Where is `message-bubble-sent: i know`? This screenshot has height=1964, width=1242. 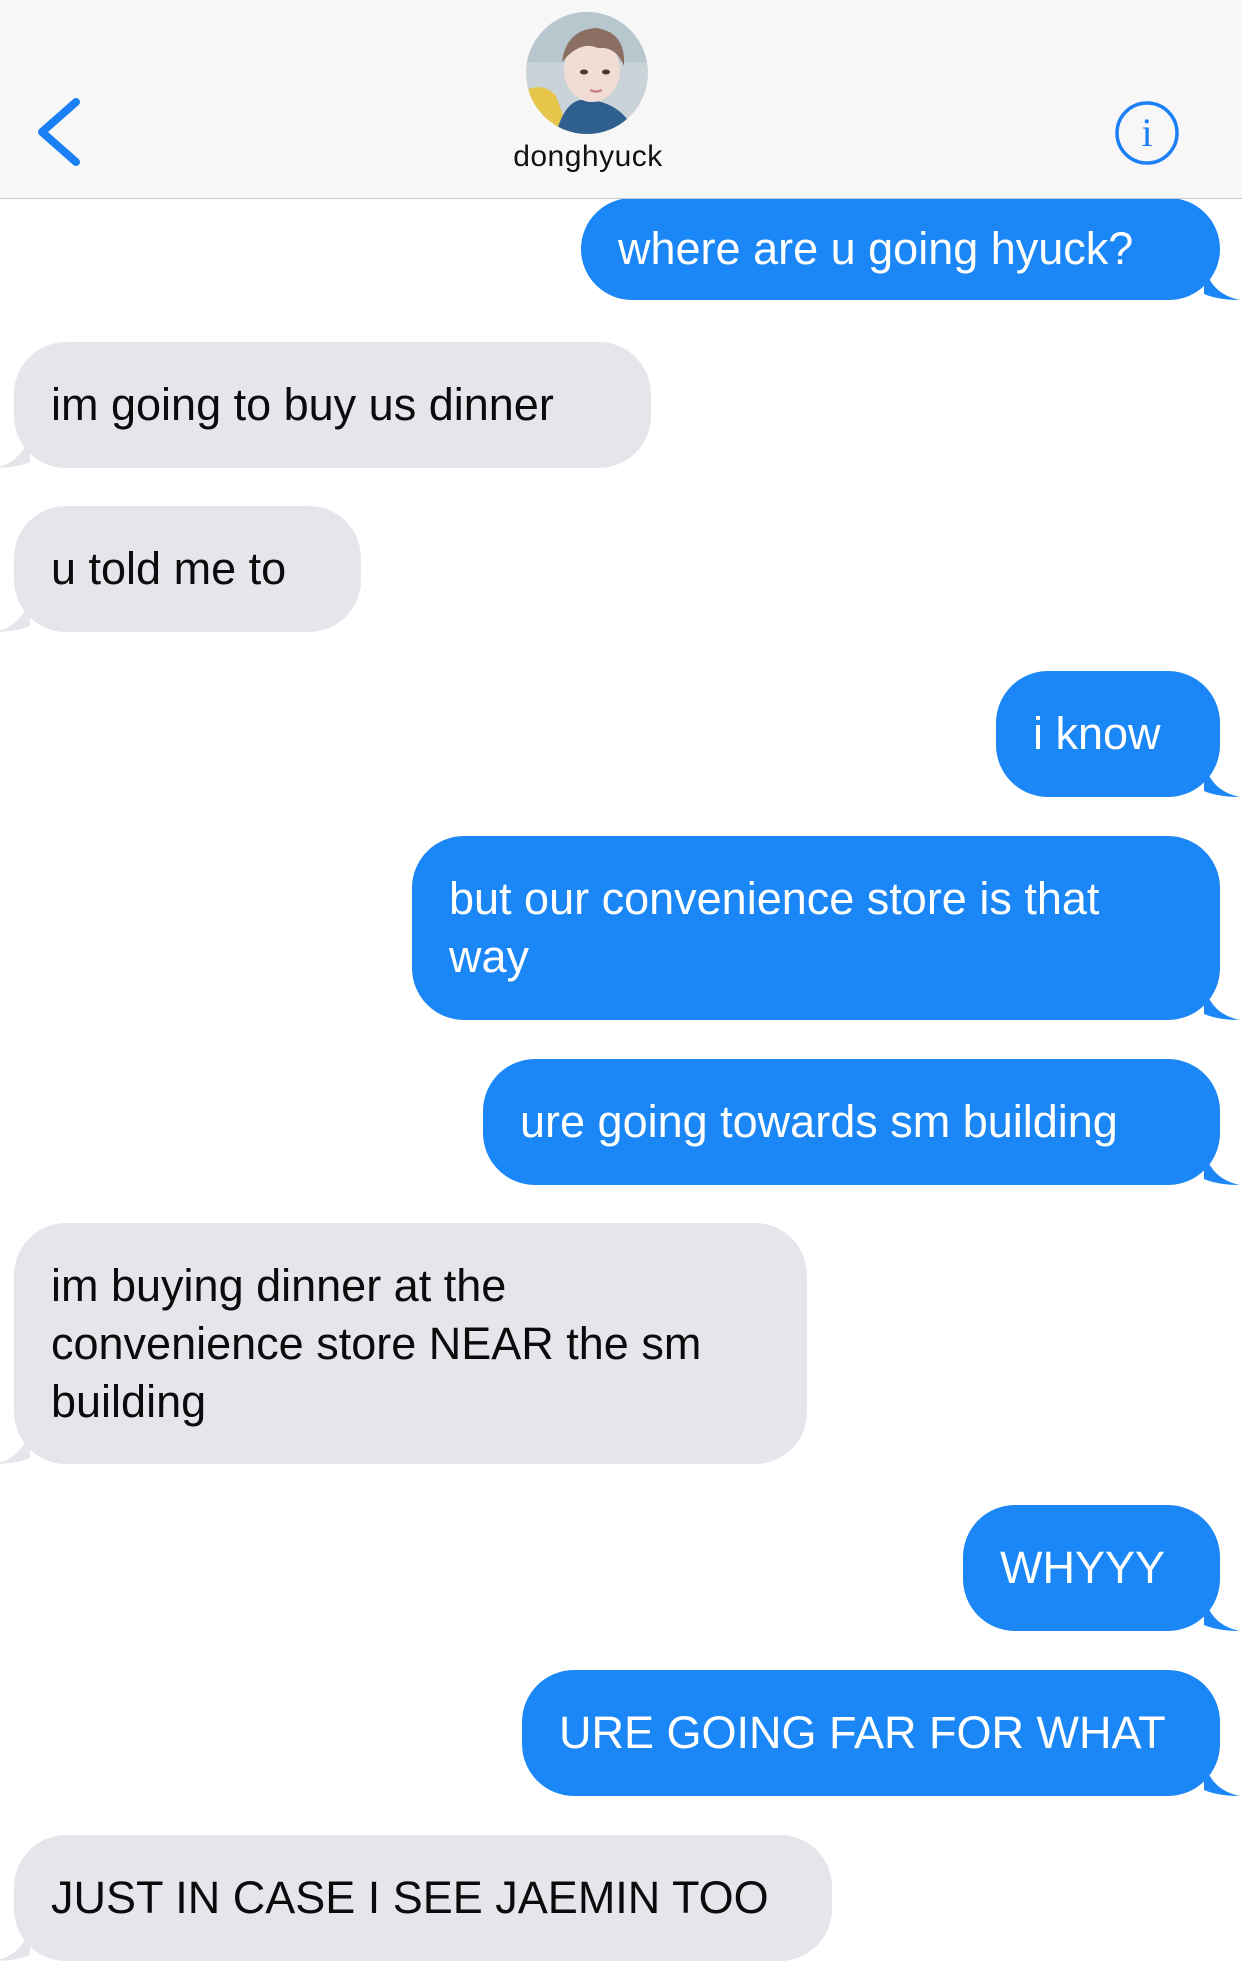 message-bubble-sent: i know is located at coordinates (1118, 734).